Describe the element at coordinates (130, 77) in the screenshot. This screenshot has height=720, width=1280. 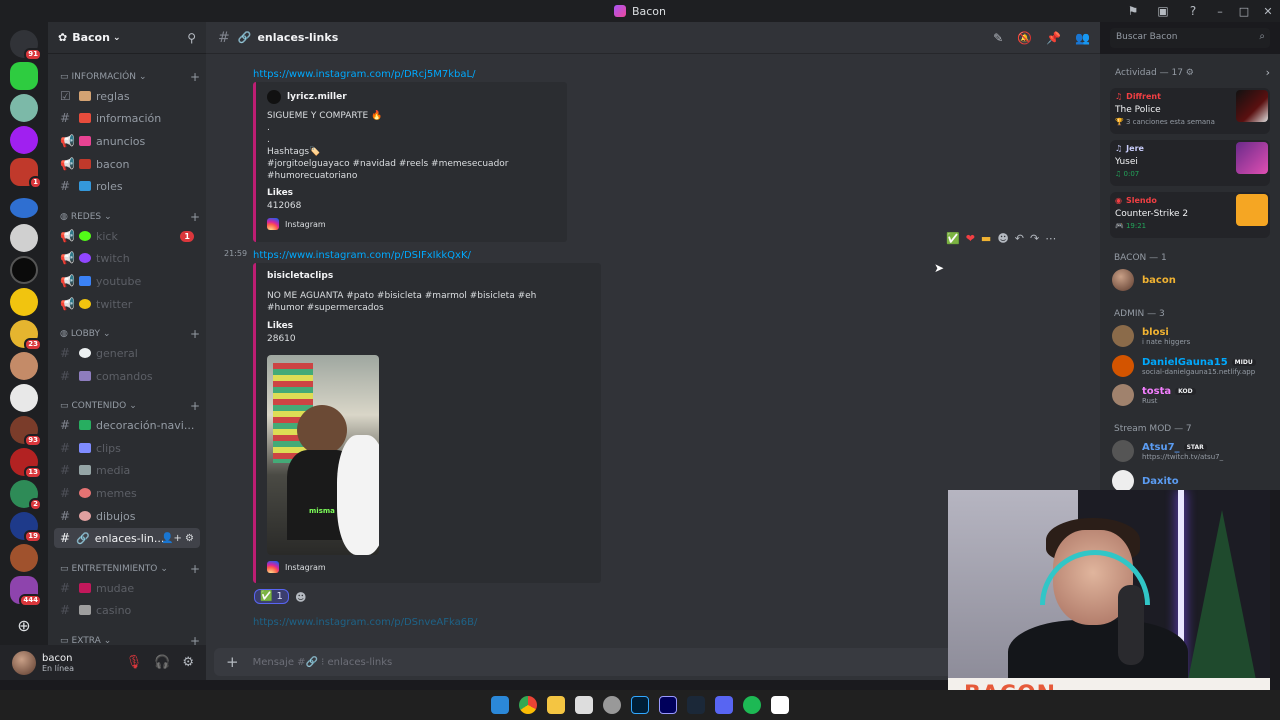
I see `category-informacion: ▭ INFORMACIÓN ⌄ +` at that location.